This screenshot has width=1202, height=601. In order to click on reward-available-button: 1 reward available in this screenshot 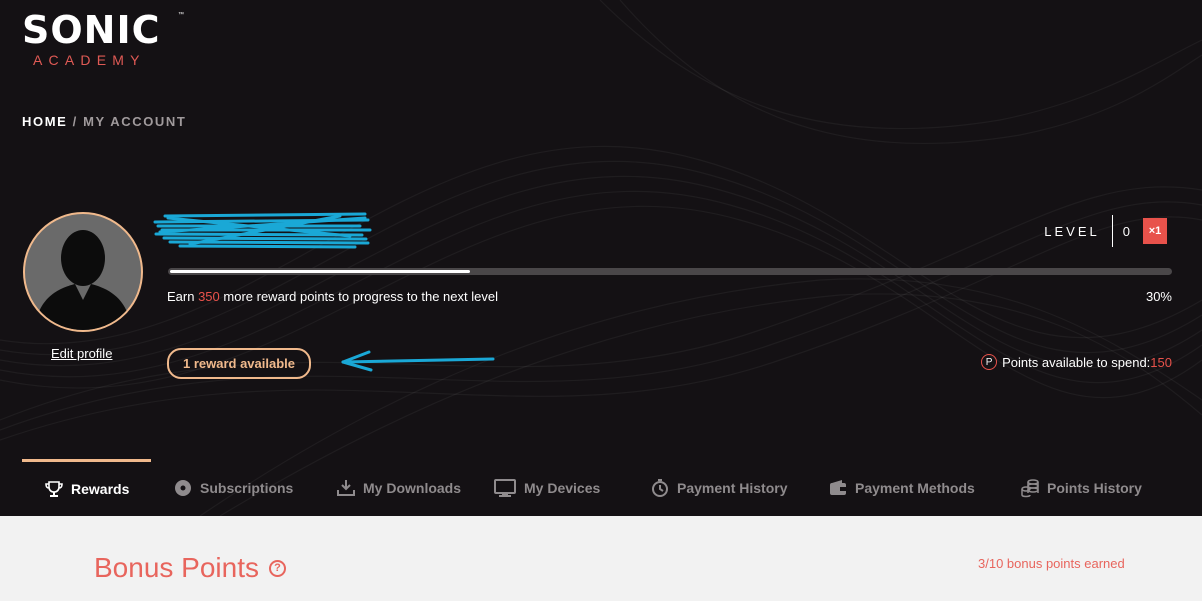, I will do `click(239, 363)`.